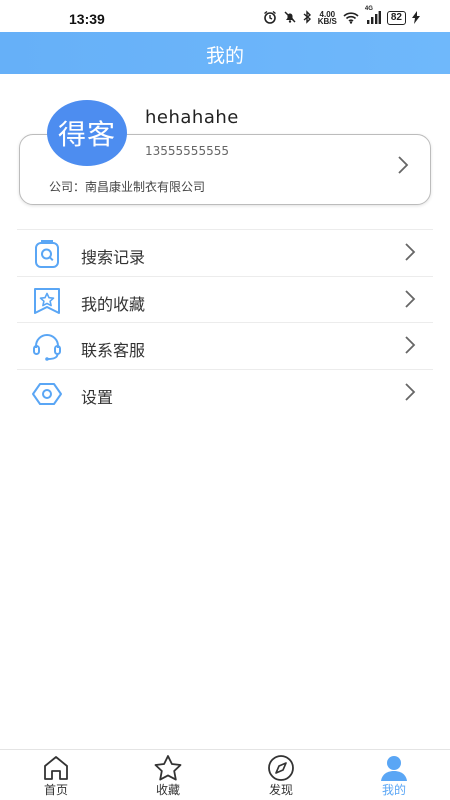  What do you see at coordinates (56, 768) in the screenshot?
I see `home-icon` at bounding box center [56, 768].